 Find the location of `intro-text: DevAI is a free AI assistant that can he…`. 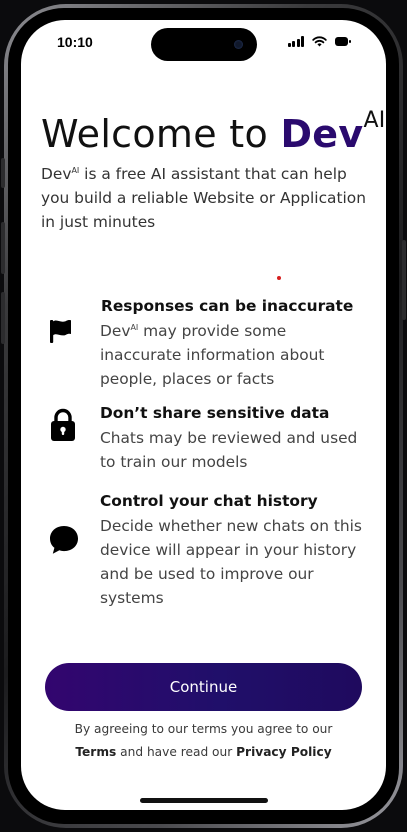

intro-text: DevAI is a free AI assistant that can he… is located at coordinates (206, 198).